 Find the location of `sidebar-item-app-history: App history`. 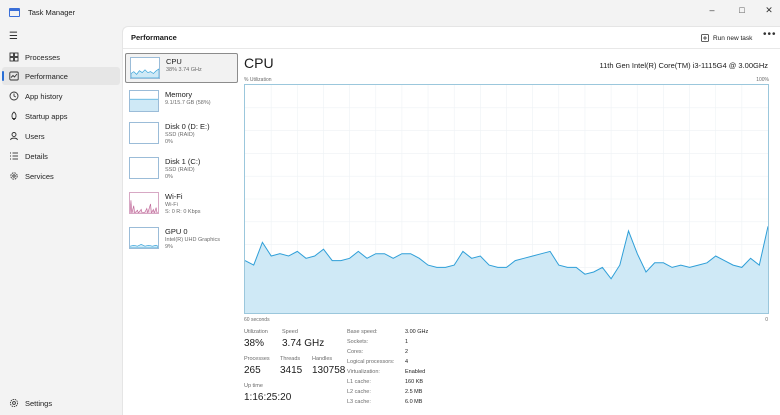

sidebar-item-app-history: App history is located at coordinates (61, 96).